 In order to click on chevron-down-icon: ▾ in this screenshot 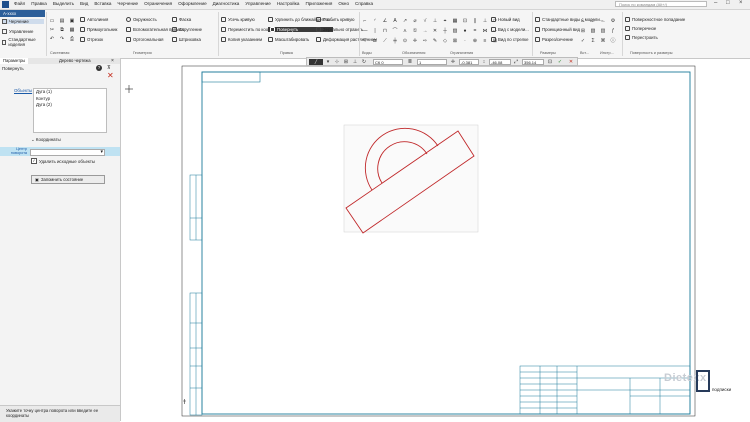, I will do `click(328, 62)`.